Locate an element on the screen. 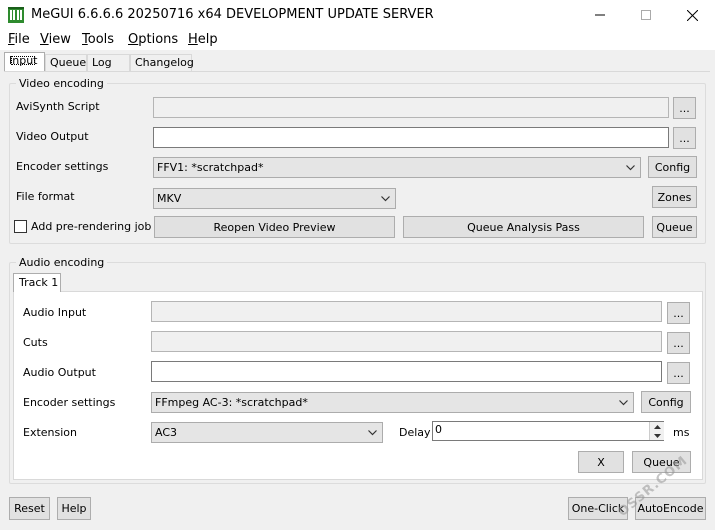  tab-track-1: Track 1 is located at coordinates (37, 282).